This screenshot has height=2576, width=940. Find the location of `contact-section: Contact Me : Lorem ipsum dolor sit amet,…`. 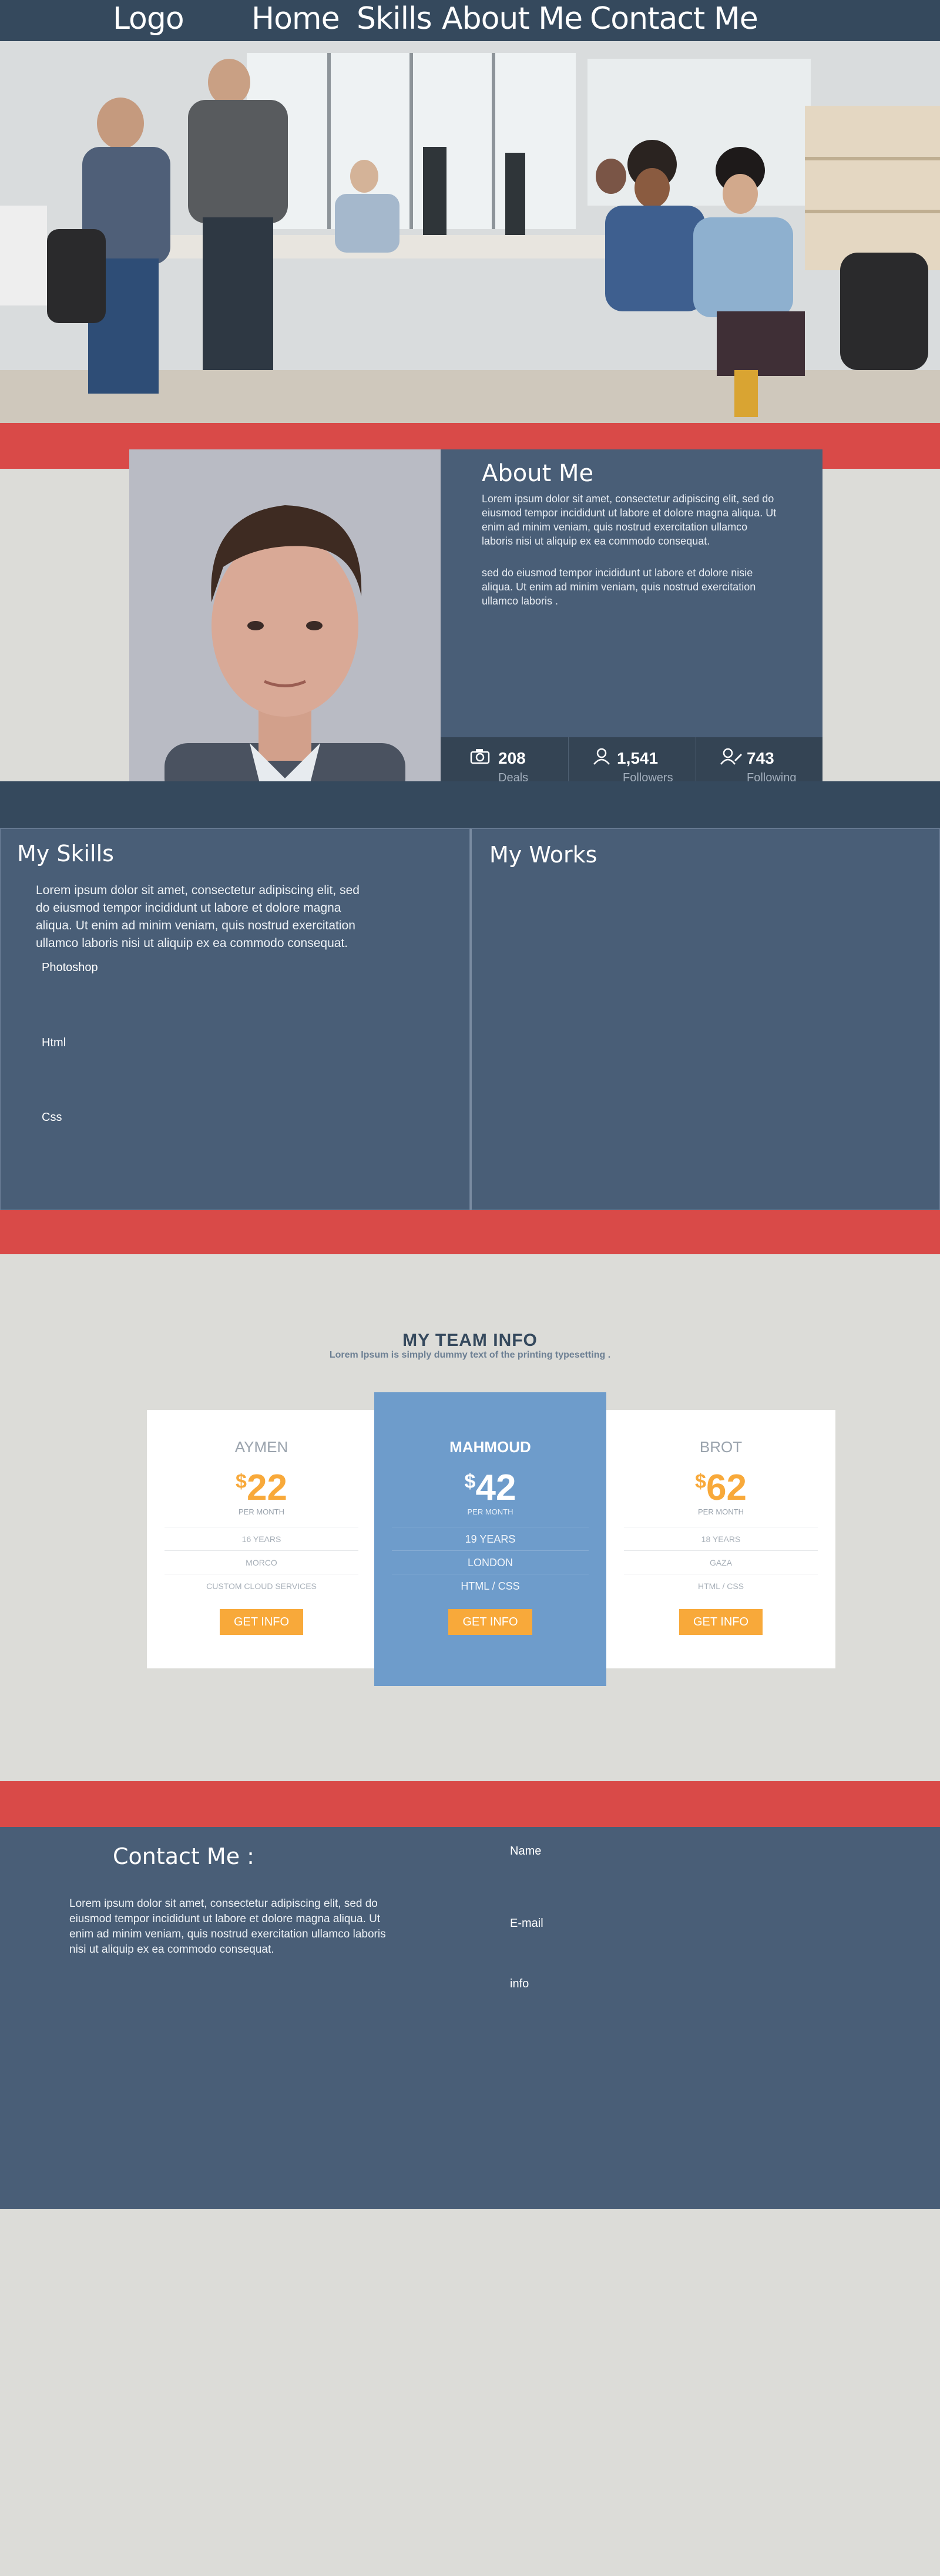

contact-section: Contact Me : Lorem ipsum dolor sit amet,… is located at coordinates (470, 2018).